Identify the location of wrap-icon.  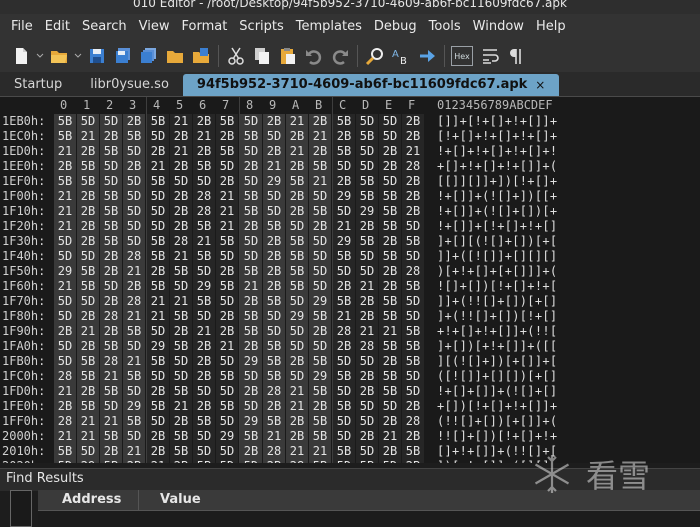
(490, 56).